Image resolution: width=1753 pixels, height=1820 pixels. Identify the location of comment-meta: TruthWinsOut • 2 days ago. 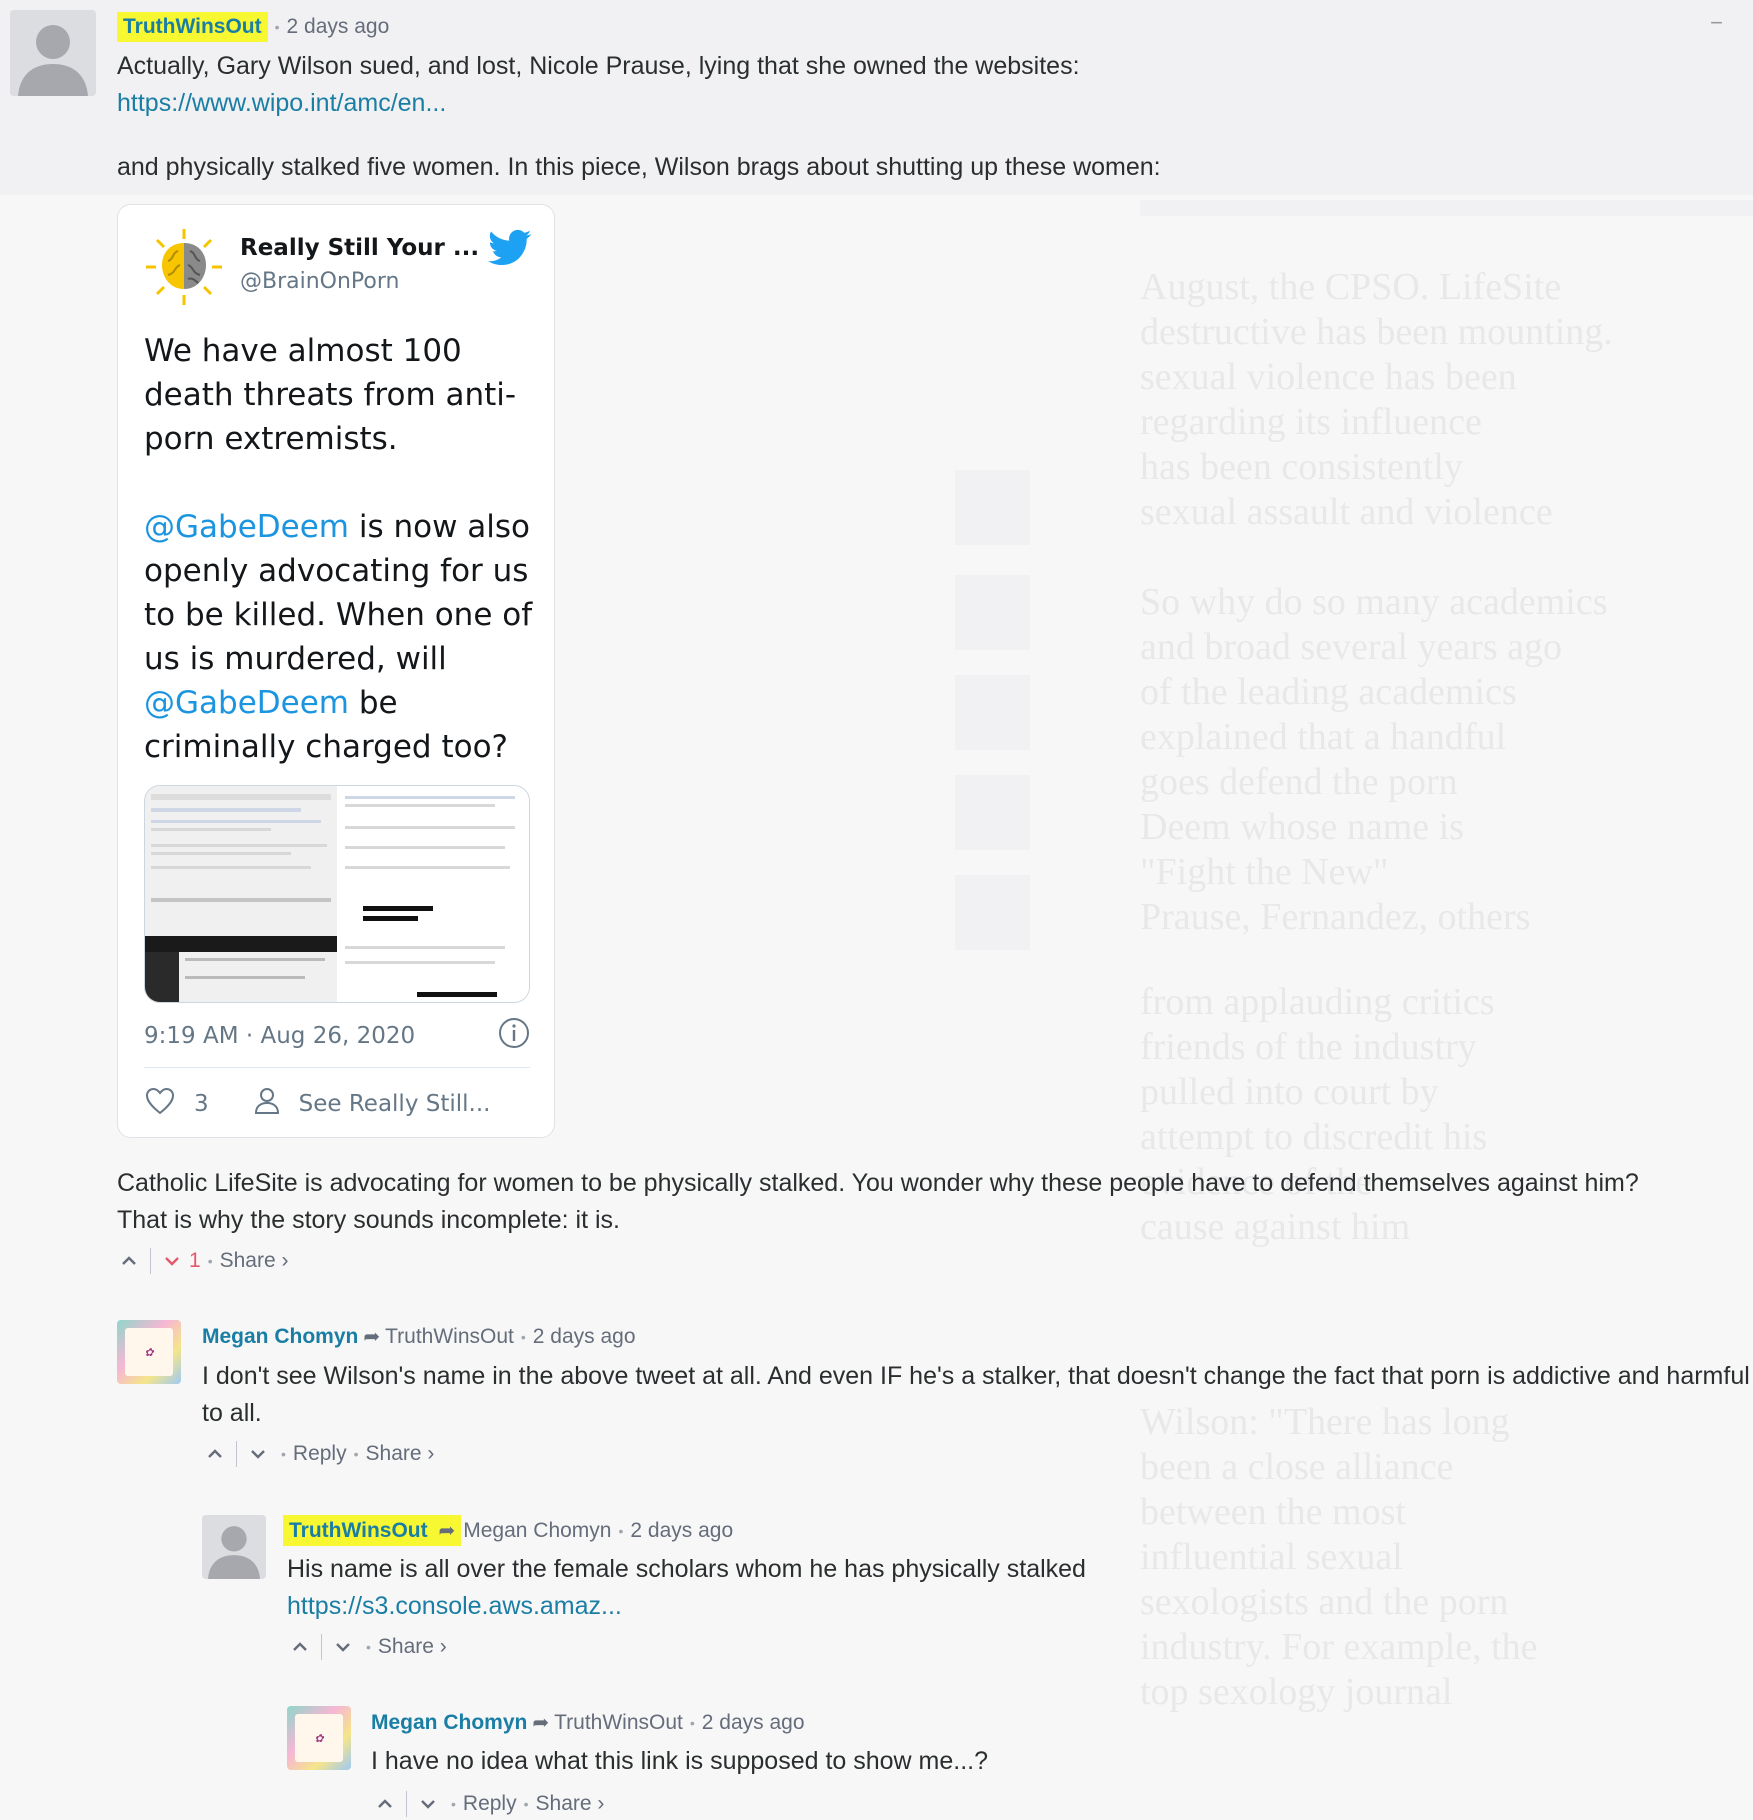
(253, 27).